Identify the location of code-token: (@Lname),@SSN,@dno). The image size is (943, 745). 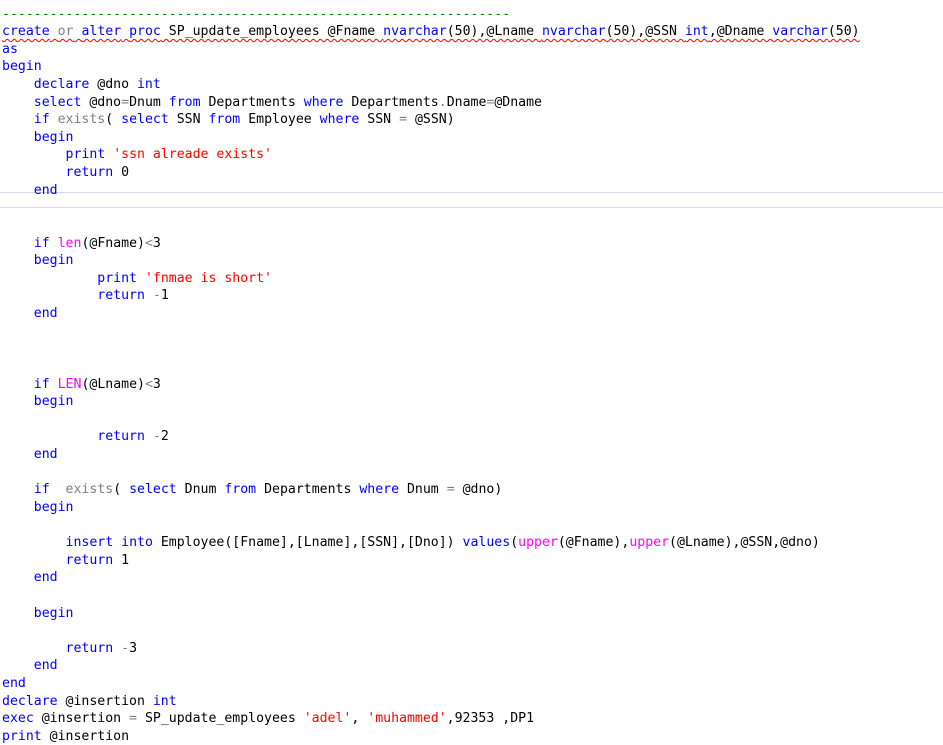
(744, 543).